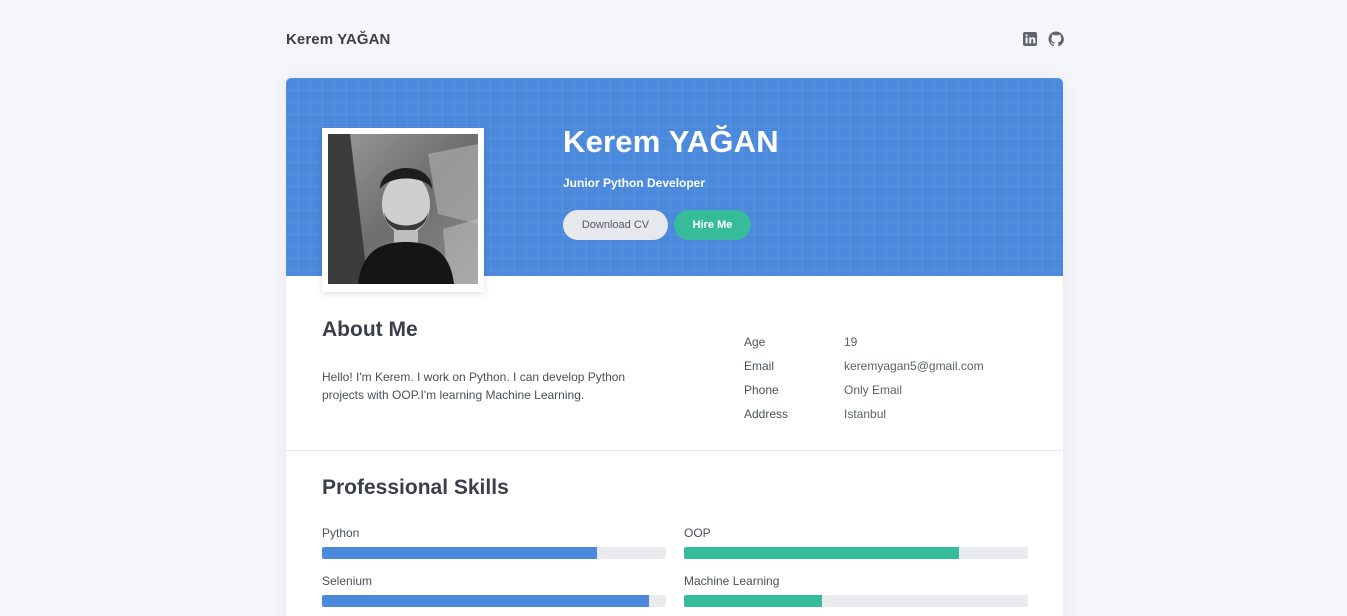 This screenshot has width=1347, height=616. What do you see at coordinates (415, 487) in the screenshot?
I see `skills-heading: Professional Skills` at bounding box center [415, 487].